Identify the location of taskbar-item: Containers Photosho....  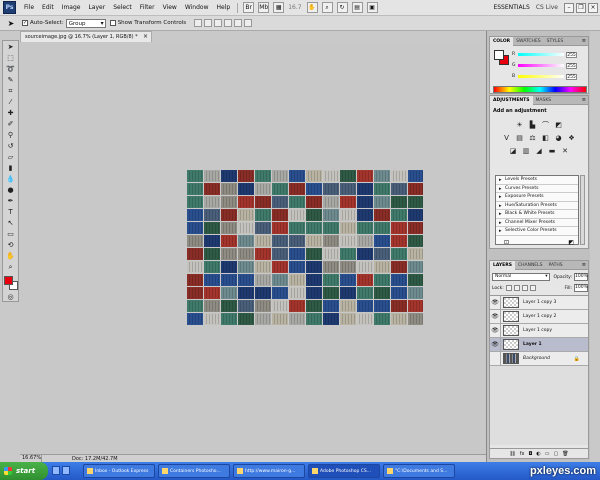
(194, 471).